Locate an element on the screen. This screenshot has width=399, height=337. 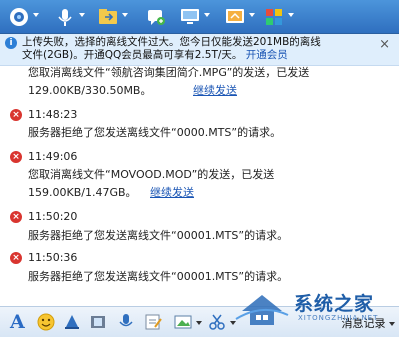
timestamp: 11:50:36 is located at coordinates (53, 257).